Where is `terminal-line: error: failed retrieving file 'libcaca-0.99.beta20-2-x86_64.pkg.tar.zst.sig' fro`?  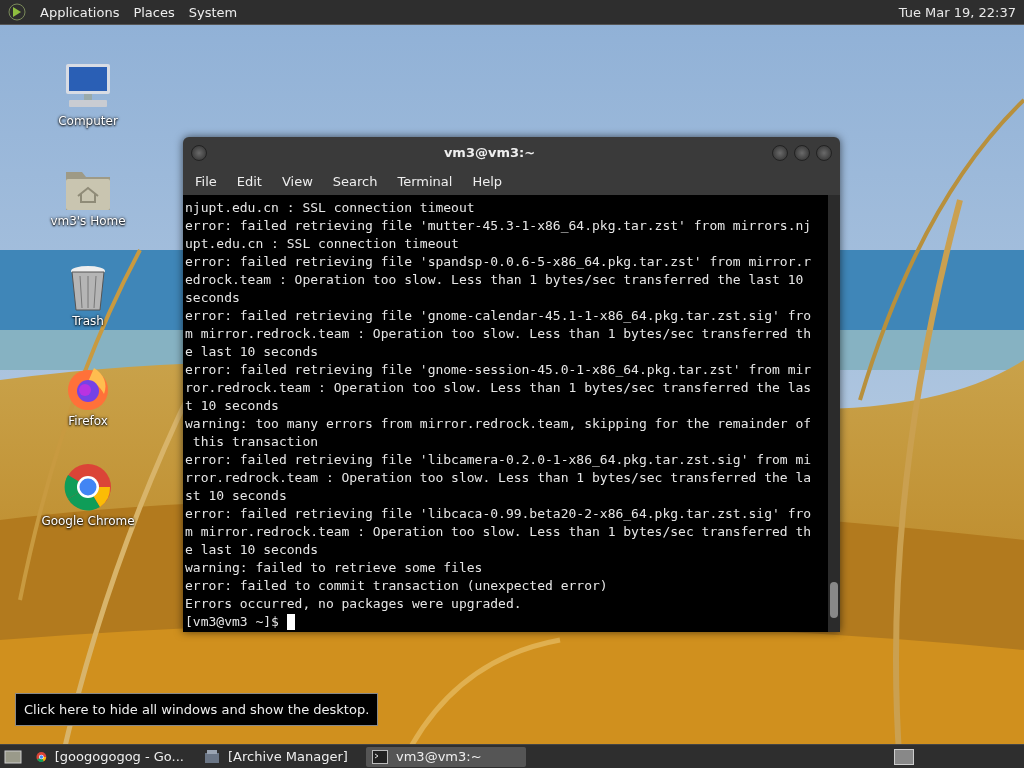
terminal-line: error: failed retrieving file 'libcaca-0.99.beta20-2-x86_64.pkg.tar.zst.sig' fro is located at coordinates (498, 514).